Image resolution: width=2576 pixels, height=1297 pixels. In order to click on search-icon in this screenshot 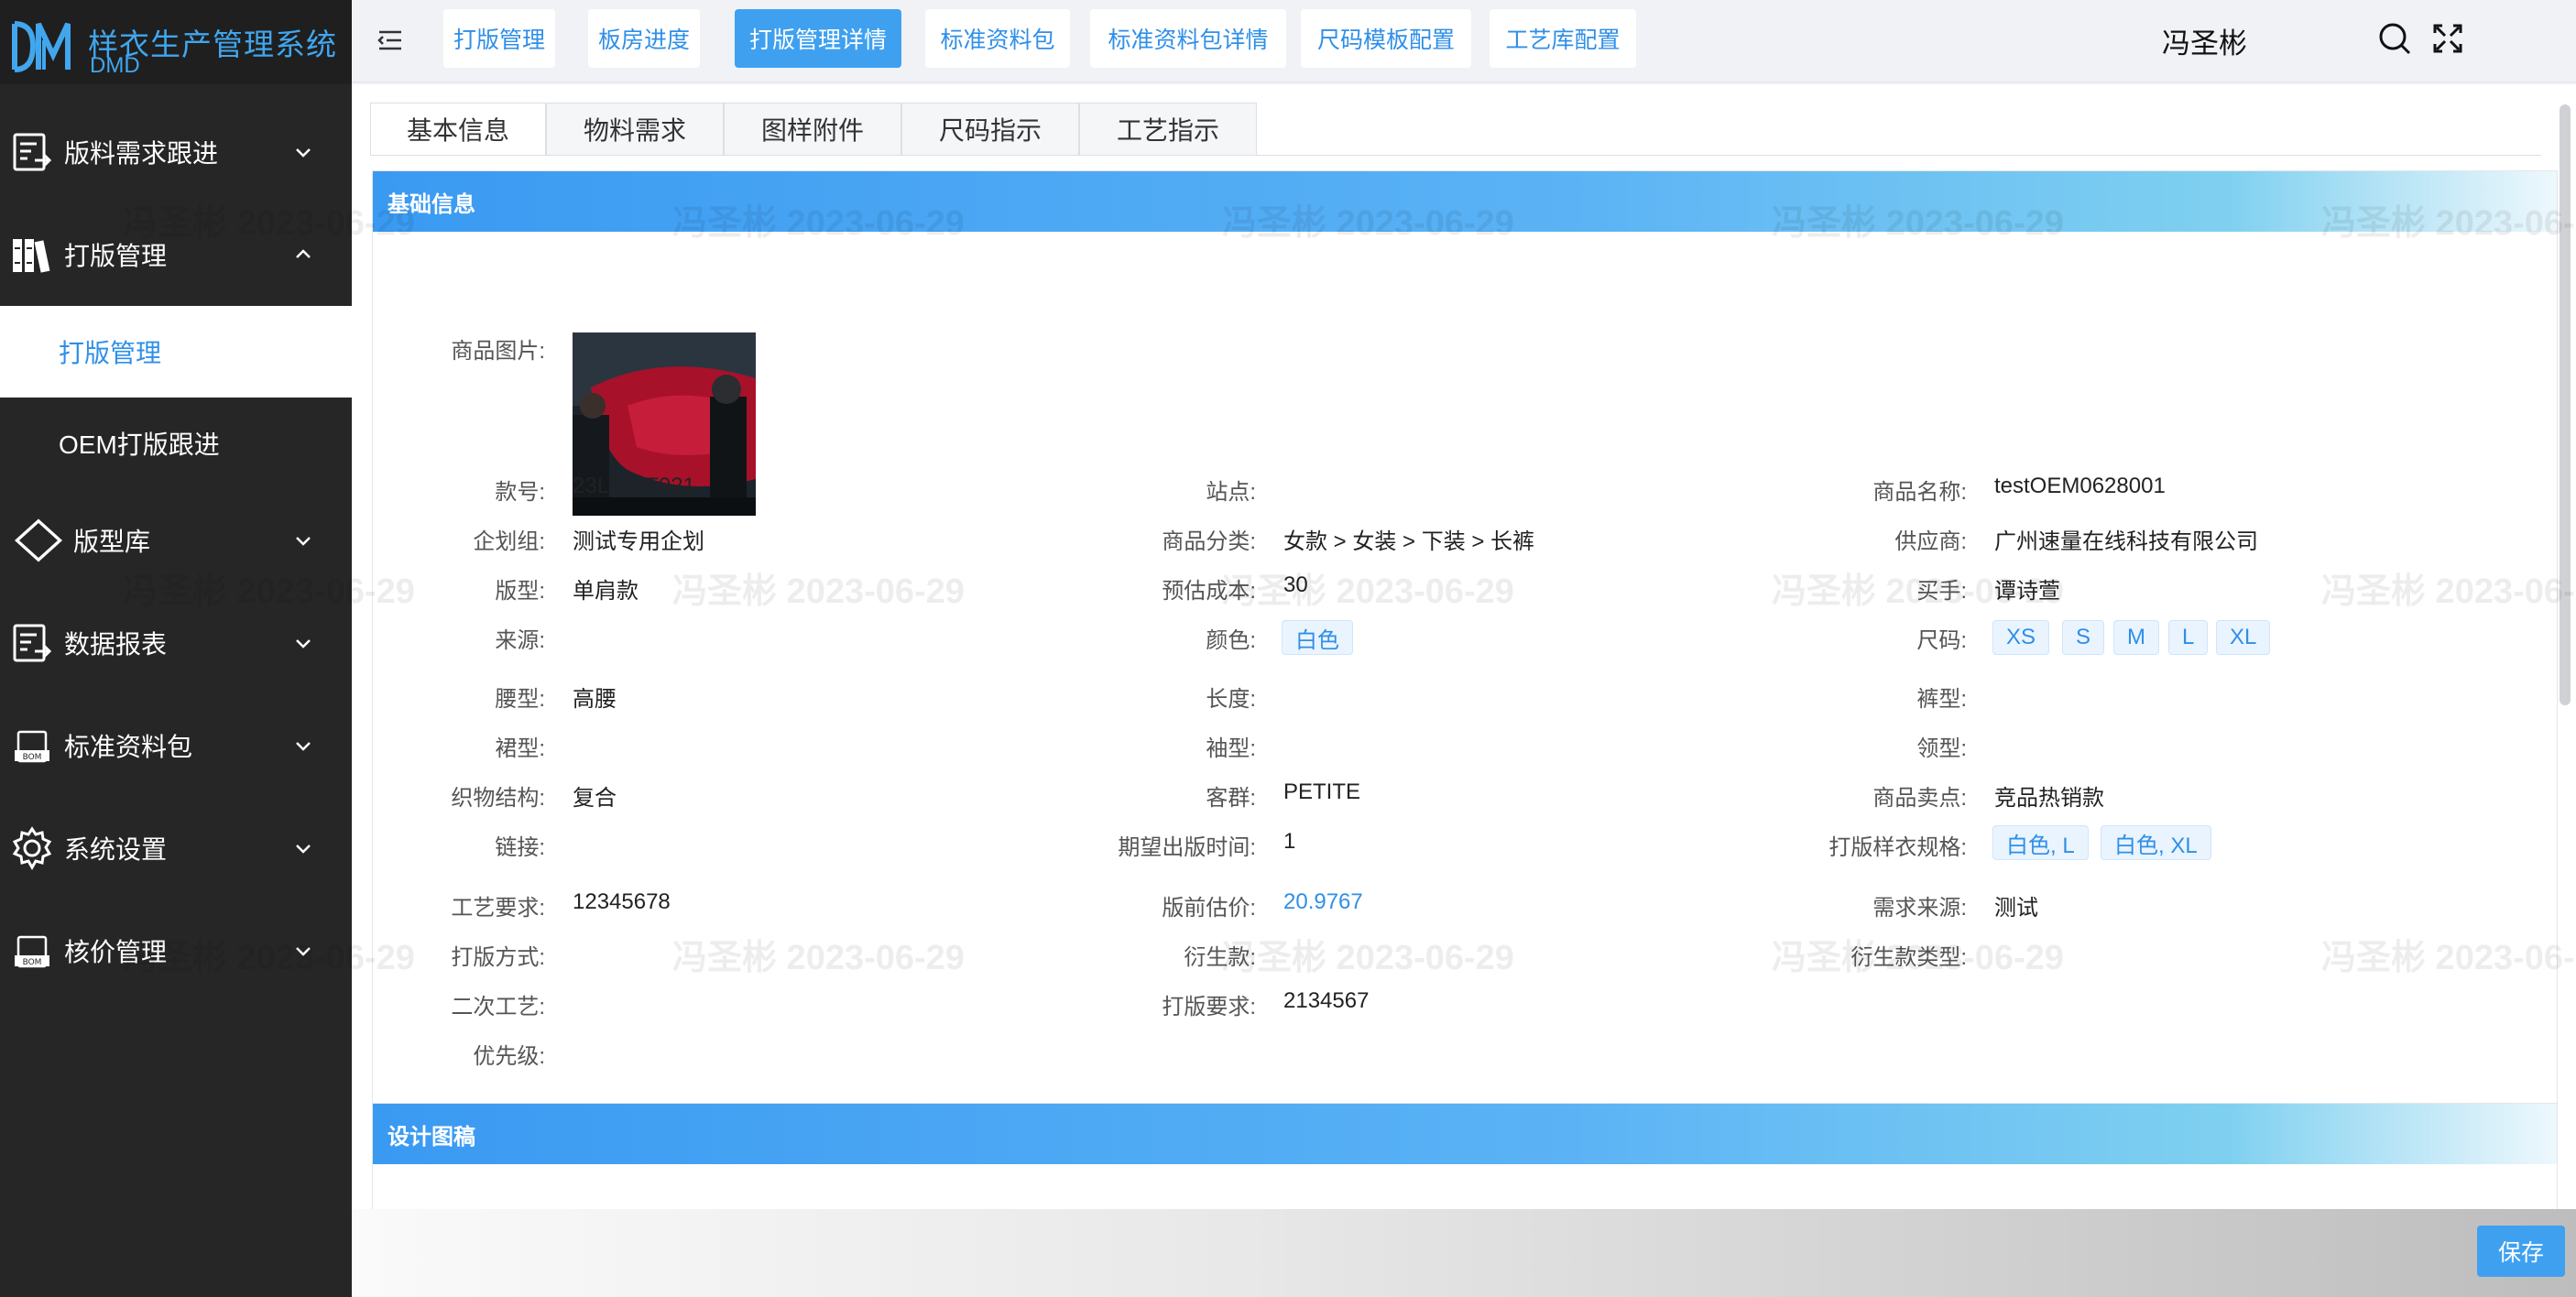, I will do `click(2395, 38)`.